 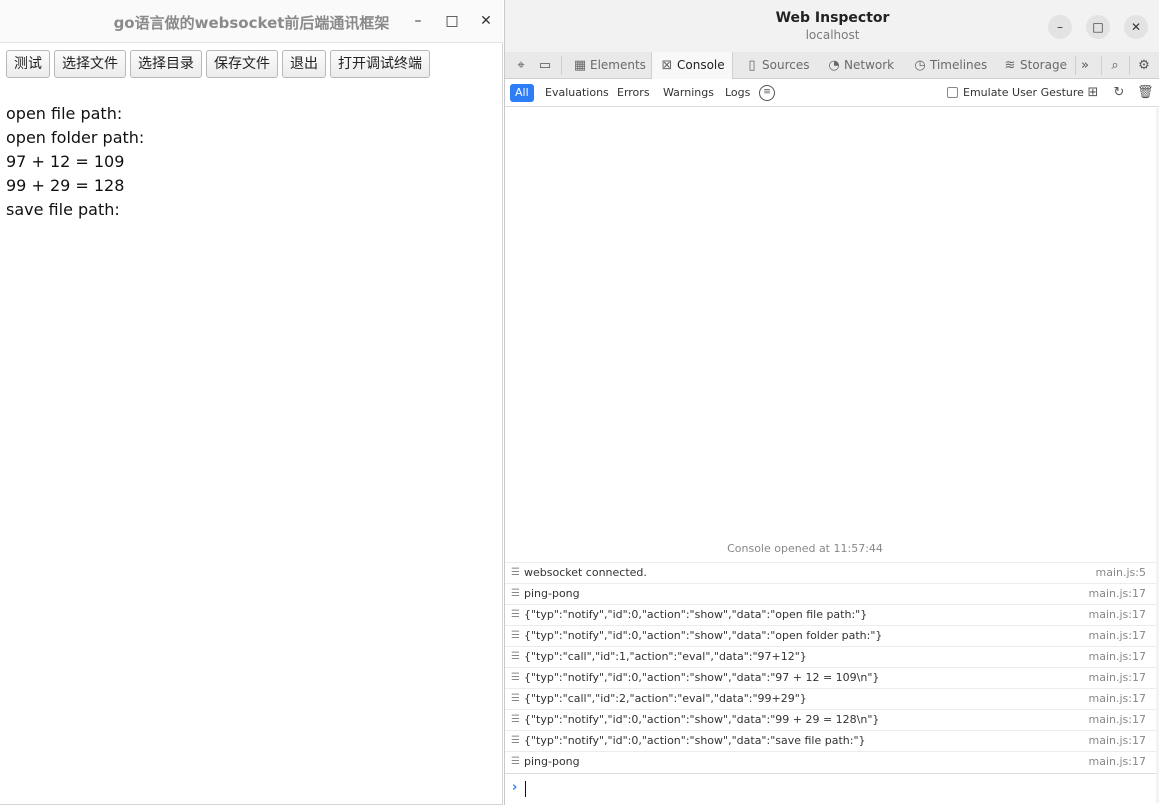 What do you see at coordinates (1119, 93) in the screenshot?
I see `reload-icon: ↻` at bounding box center [1119, 93].